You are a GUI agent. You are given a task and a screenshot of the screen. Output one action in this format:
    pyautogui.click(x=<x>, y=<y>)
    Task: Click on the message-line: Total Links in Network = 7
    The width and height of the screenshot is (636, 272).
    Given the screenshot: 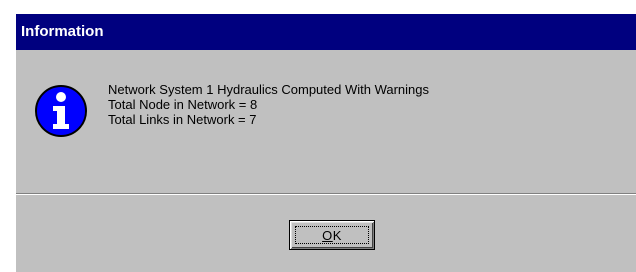 What is the action you would take?
    pyautogui.click(x=182, y=119)
    